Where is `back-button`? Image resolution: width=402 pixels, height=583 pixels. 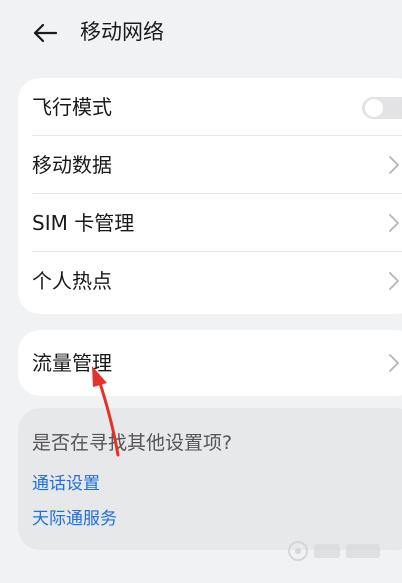 back-button is located at coordinates (45, 33).